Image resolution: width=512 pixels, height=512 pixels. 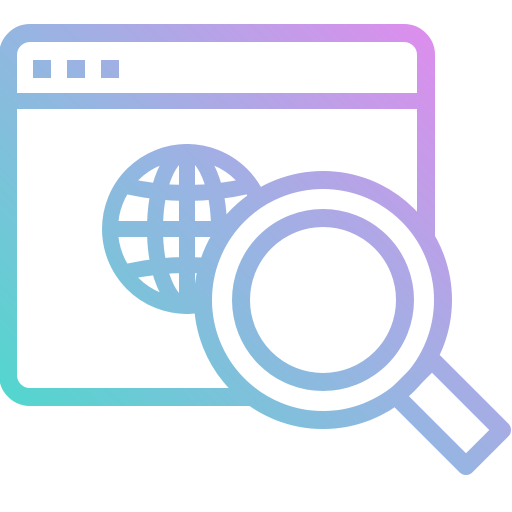 I want to click on lens-inner, so click(x=323, y=300).